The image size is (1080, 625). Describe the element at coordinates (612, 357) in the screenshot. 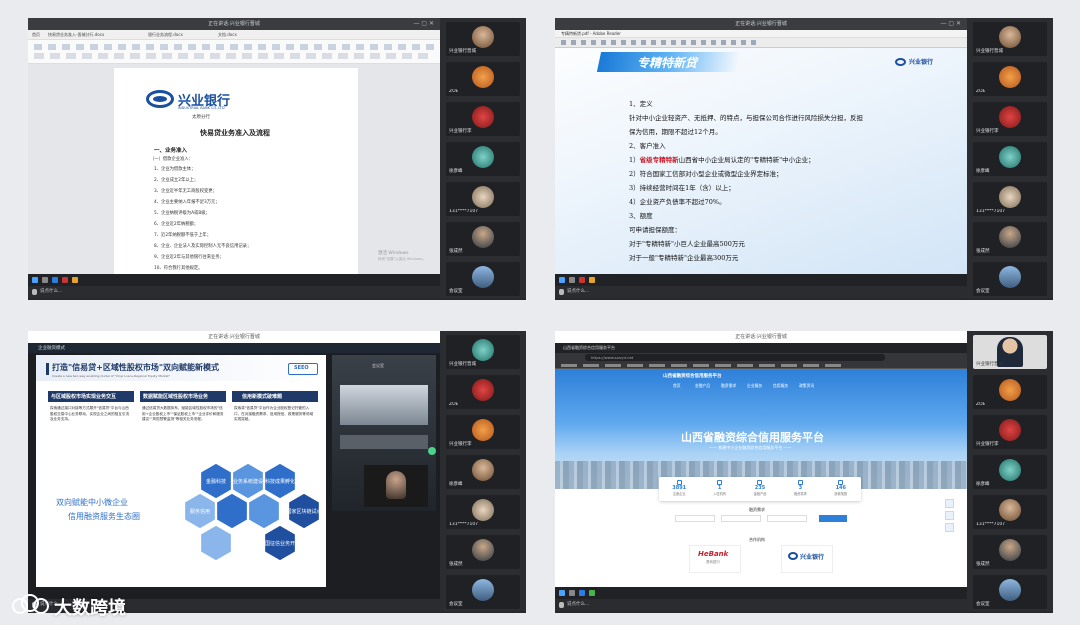

I see `url-text: https://www.sxxyd.net` at that location.